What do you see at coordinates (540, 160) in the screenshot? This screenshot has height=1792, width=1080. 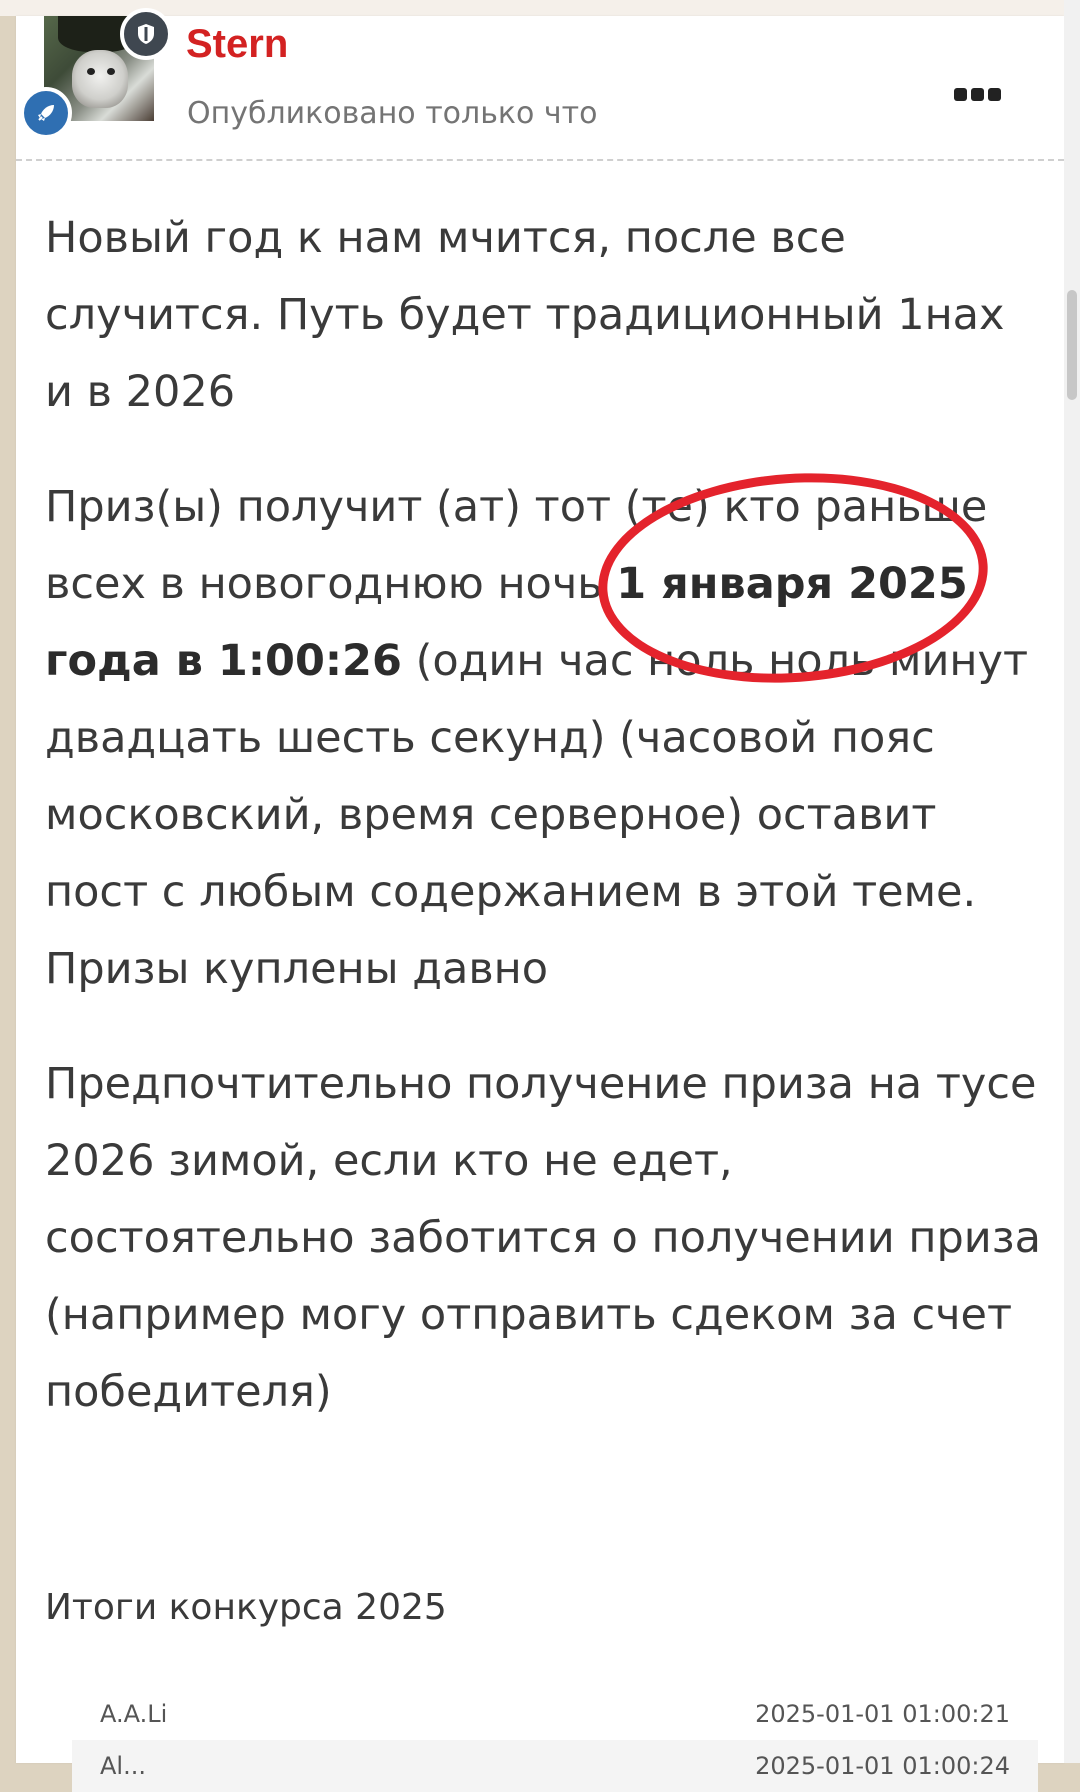 I see `header-divider` at bounding box center [540, 160].